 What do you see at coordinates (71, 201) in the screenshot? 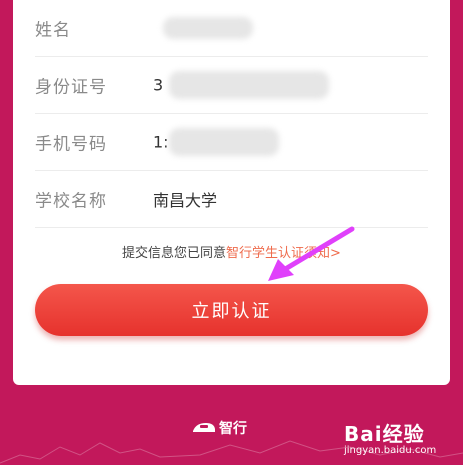
I see `school-label: 学校名称` at bounding box center [71, 201].